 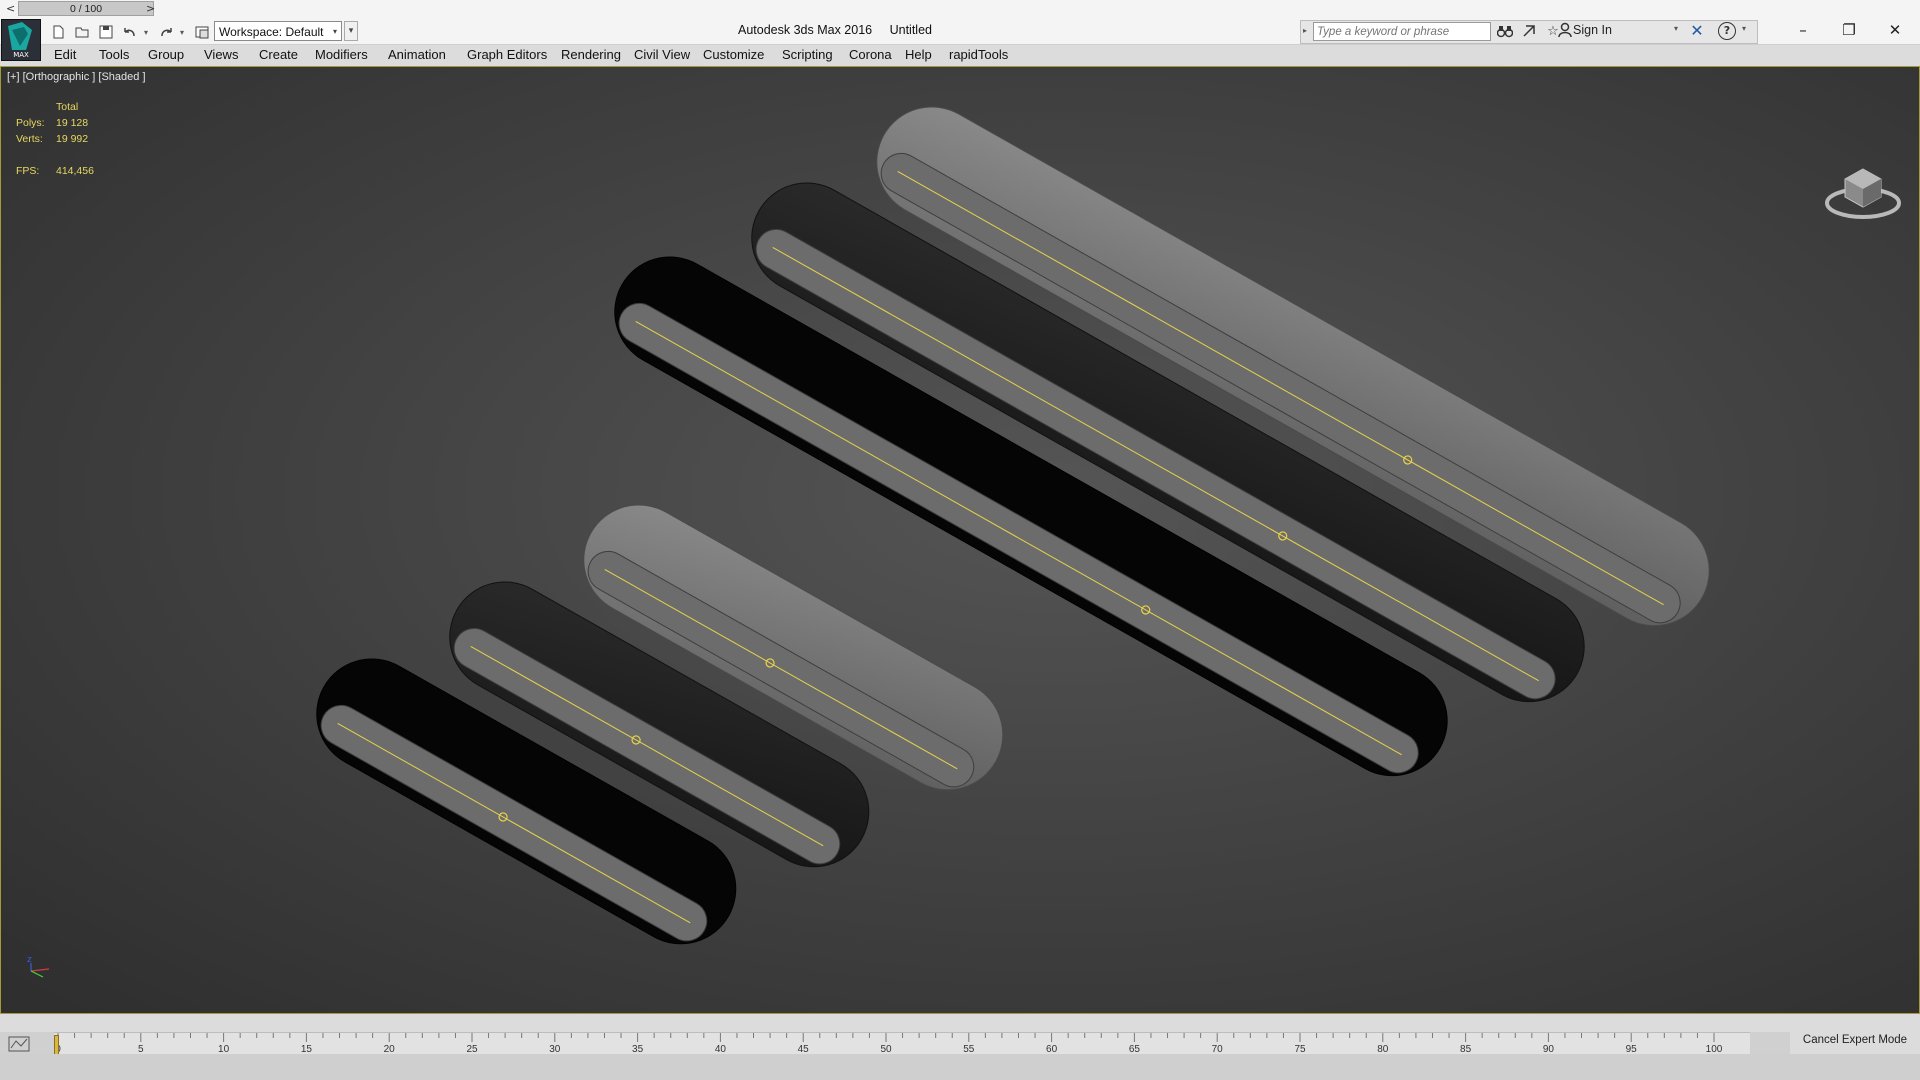 I want to click on sign-in-button: Sign In, so click(x=1592, y=30).